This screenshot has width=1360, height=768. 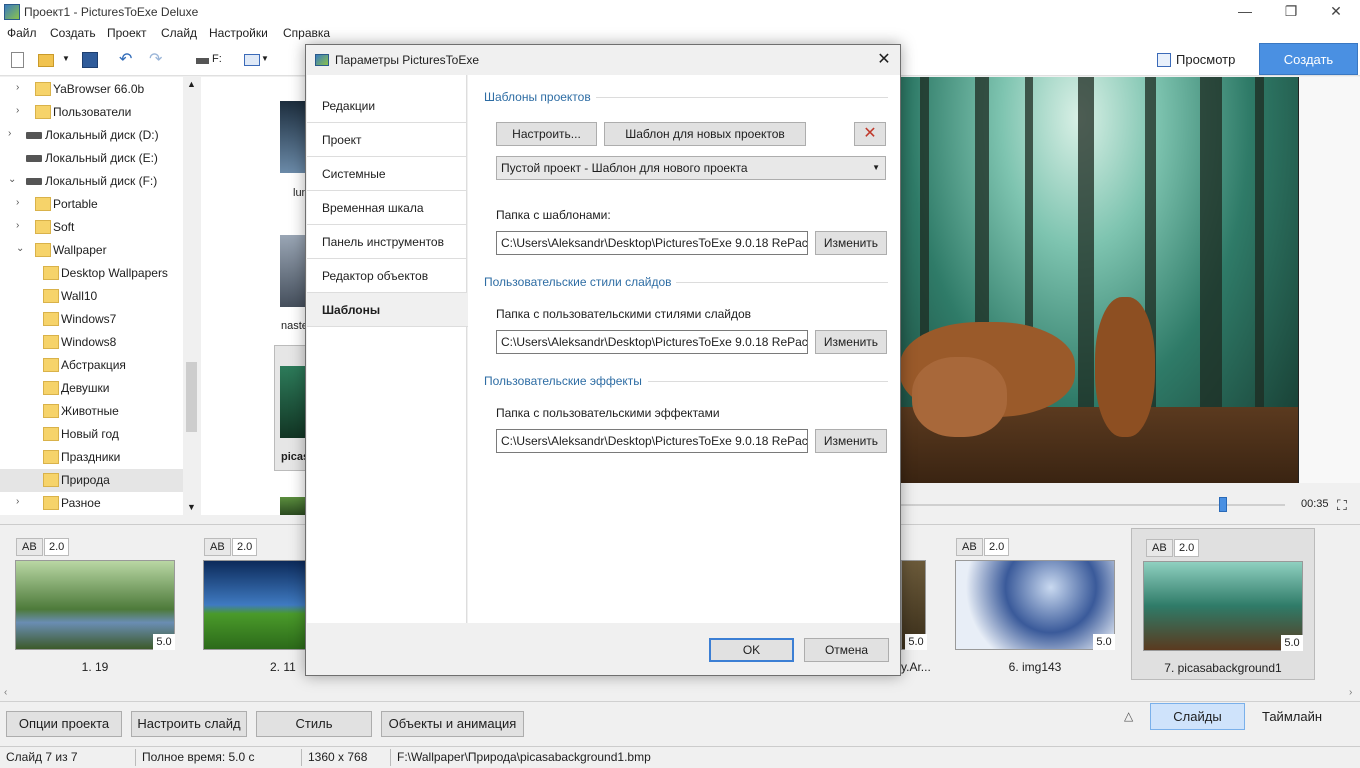 I want to click on customize-slide-button: Настроить слайд, so click(x=189, y=724).